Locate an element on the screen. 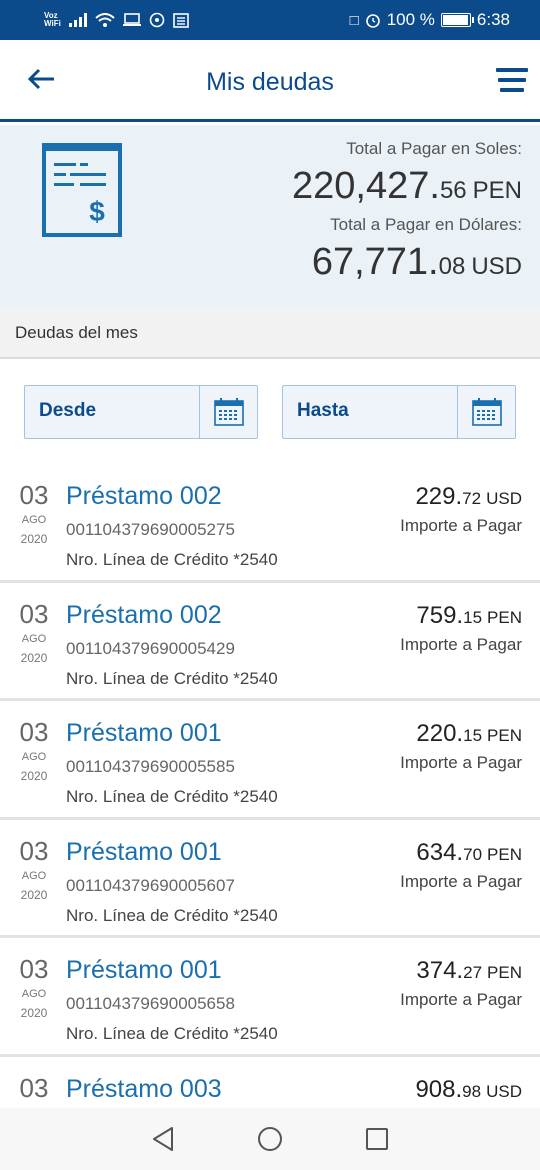 The width and height of the screenshot is (540, 1170). news-icon is located at coordinates (181, 20).